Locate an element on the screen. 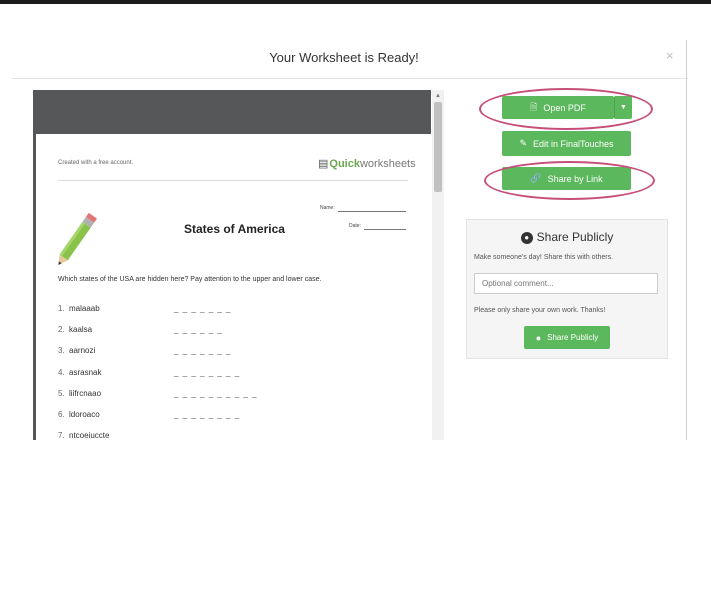  document-icon: ▤ is located at coordinates (323, 164).